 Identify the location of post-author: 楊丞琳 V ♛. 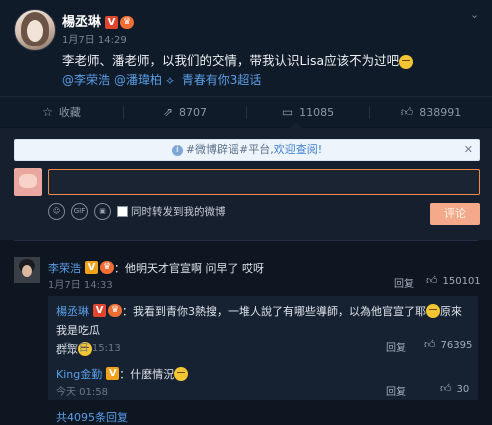
(98, 20).